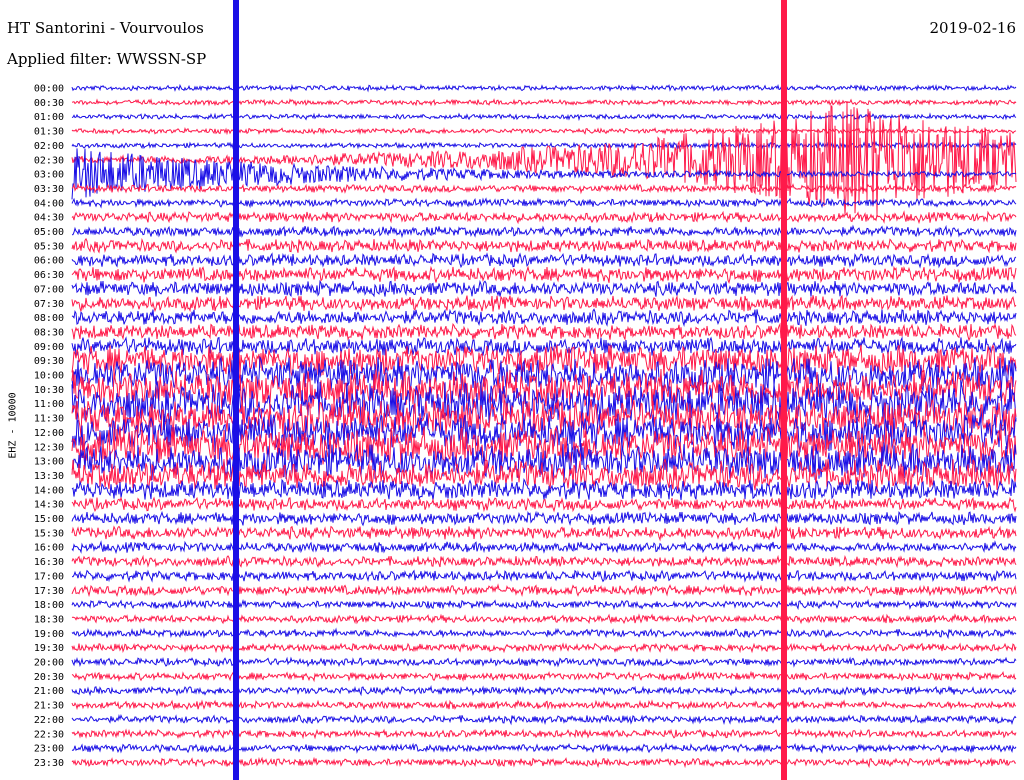 Image resolution: width=1024 pixels, height=780 pixels. What do you see at coordinates (49, 419) in the screenshot?
I see `time-tick-label: 11:30` at bounding box center [49, 419].